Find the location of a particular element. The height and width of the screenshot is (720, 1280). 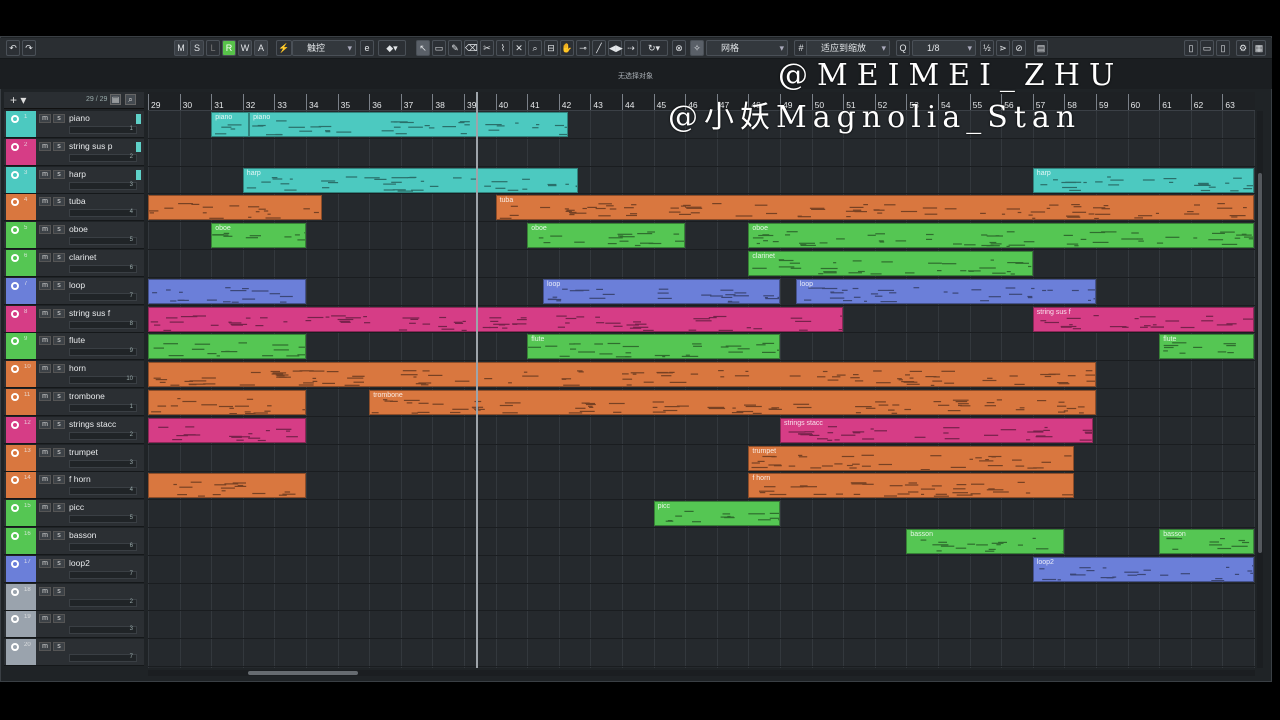

track-name: oboe is located at coordinates (78, 229).